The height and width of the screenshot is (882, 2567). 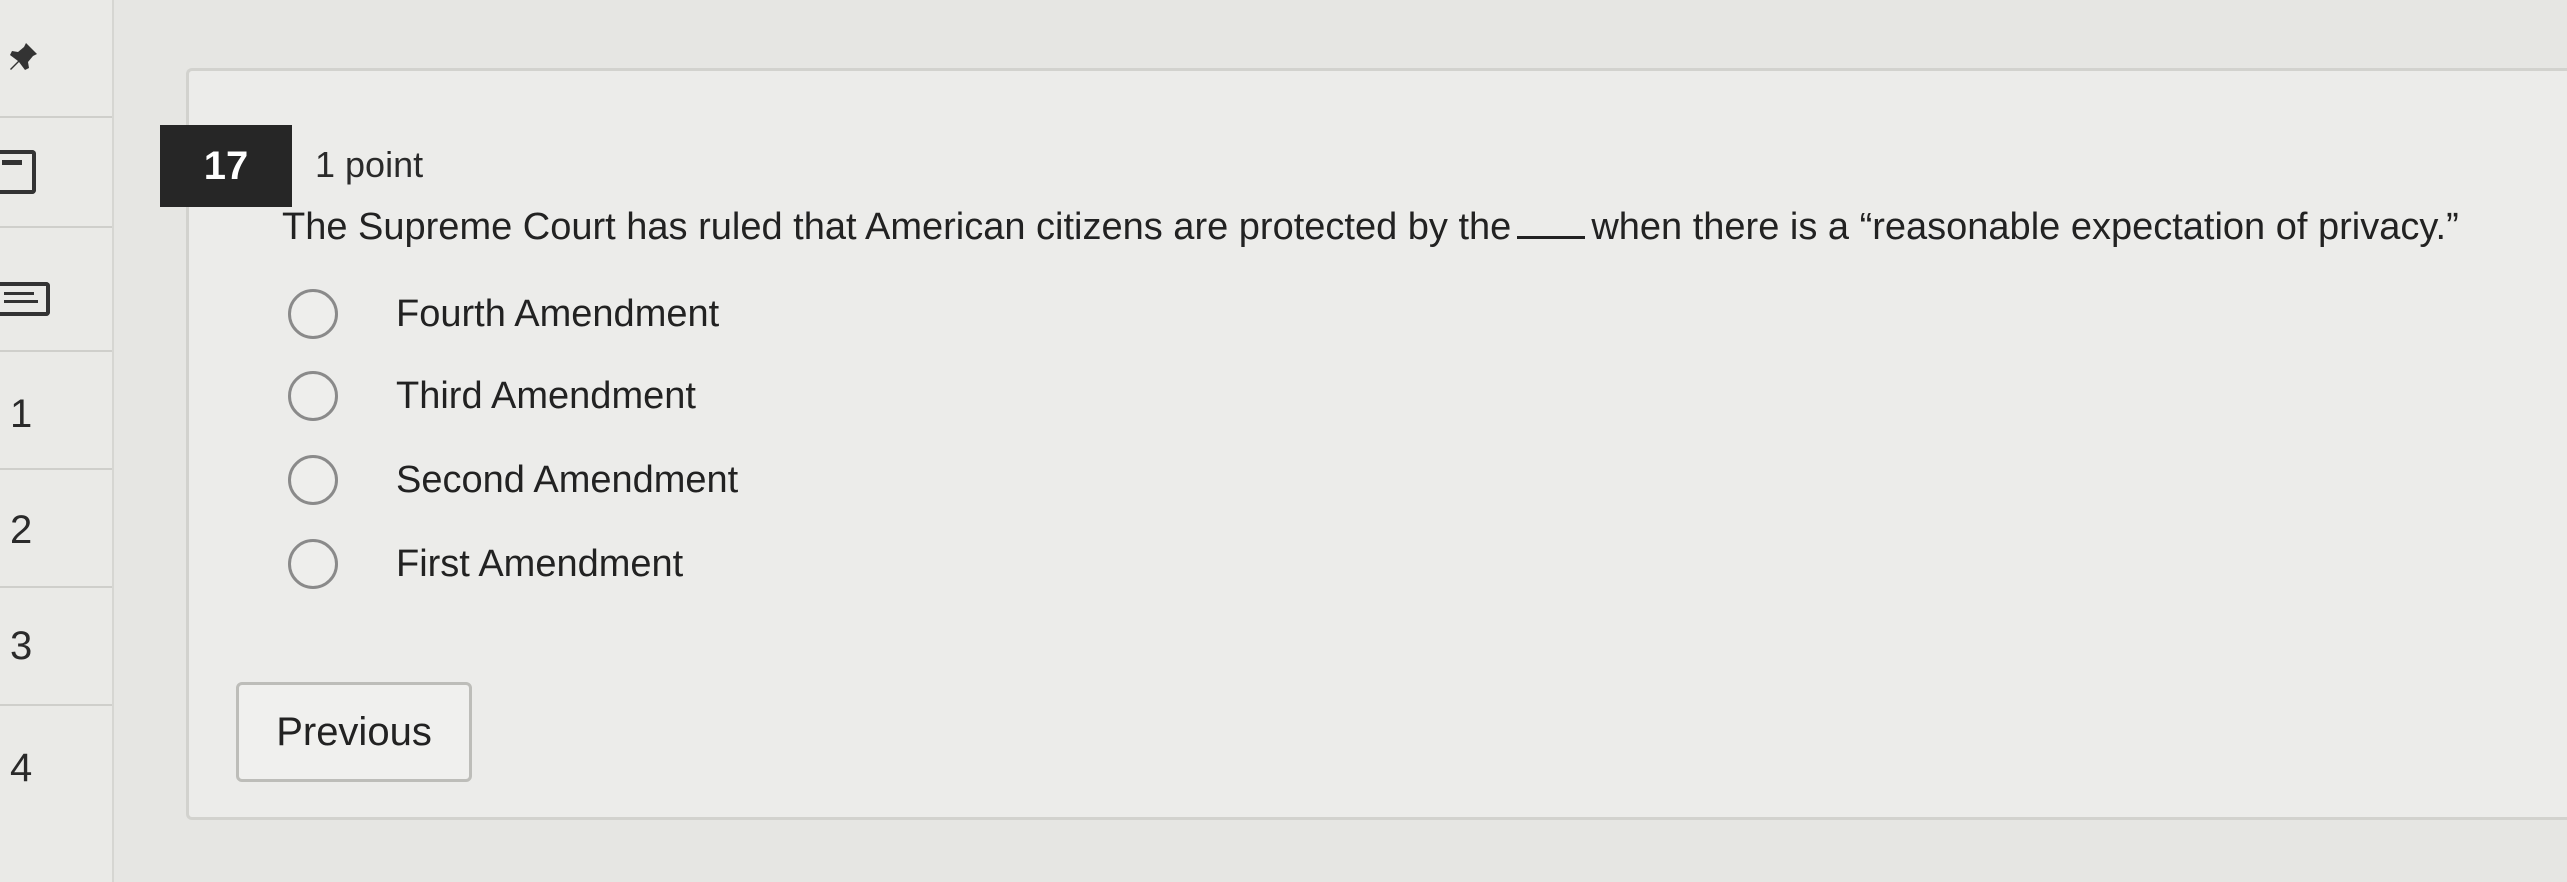 I want to click on question-nav-rail: 1 2 3 4, so click(x=57, y=441).